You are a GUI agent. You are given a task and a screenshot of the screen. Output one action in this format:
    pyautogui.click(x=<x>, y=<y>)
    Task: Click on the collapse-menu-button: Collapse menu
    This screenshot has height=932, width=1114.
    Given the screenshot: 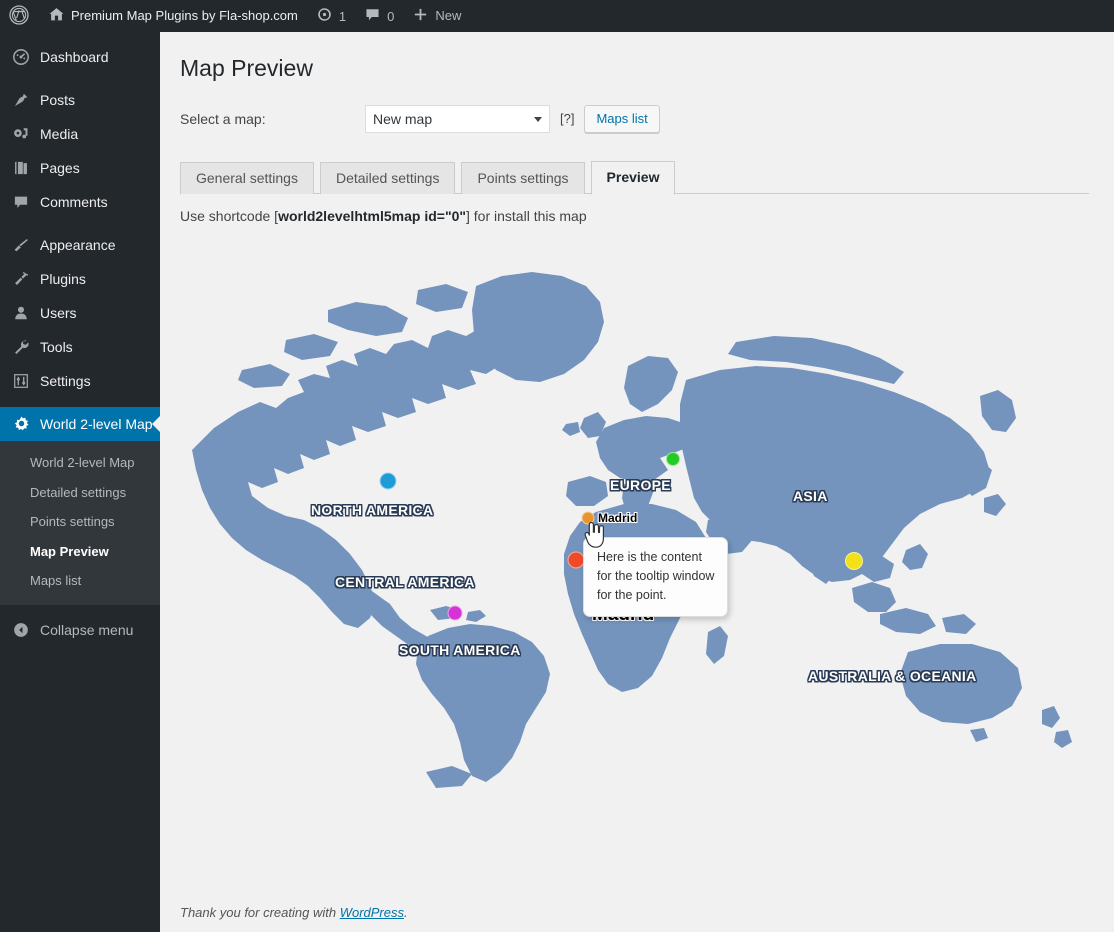 What is the action you would take?
    pyautogui.click(x=80, y=630)
    